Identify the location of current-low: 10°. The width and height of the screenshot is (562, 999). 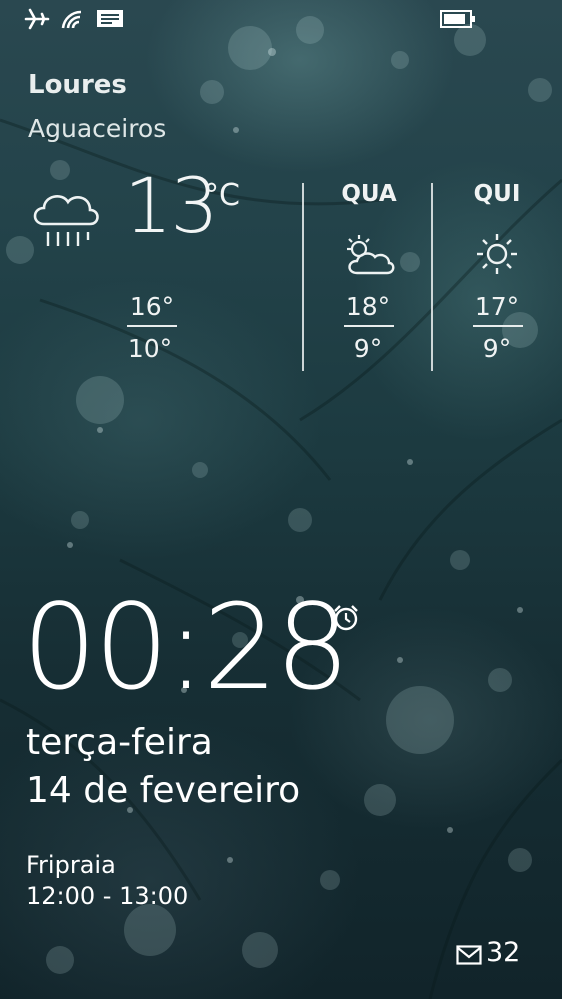
(150, 348).